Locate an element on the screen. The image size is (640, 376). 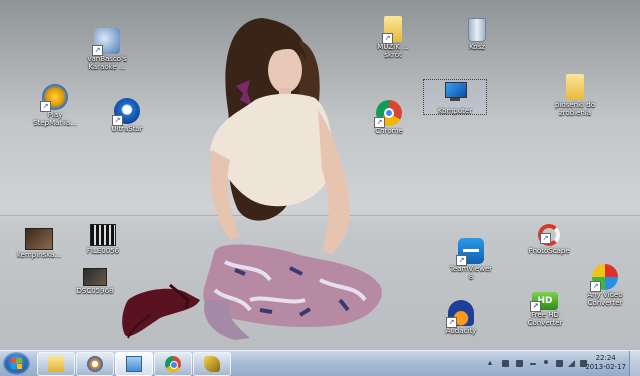
desktop-icon-label: FILE0056 is located at coordinates (103, 251).